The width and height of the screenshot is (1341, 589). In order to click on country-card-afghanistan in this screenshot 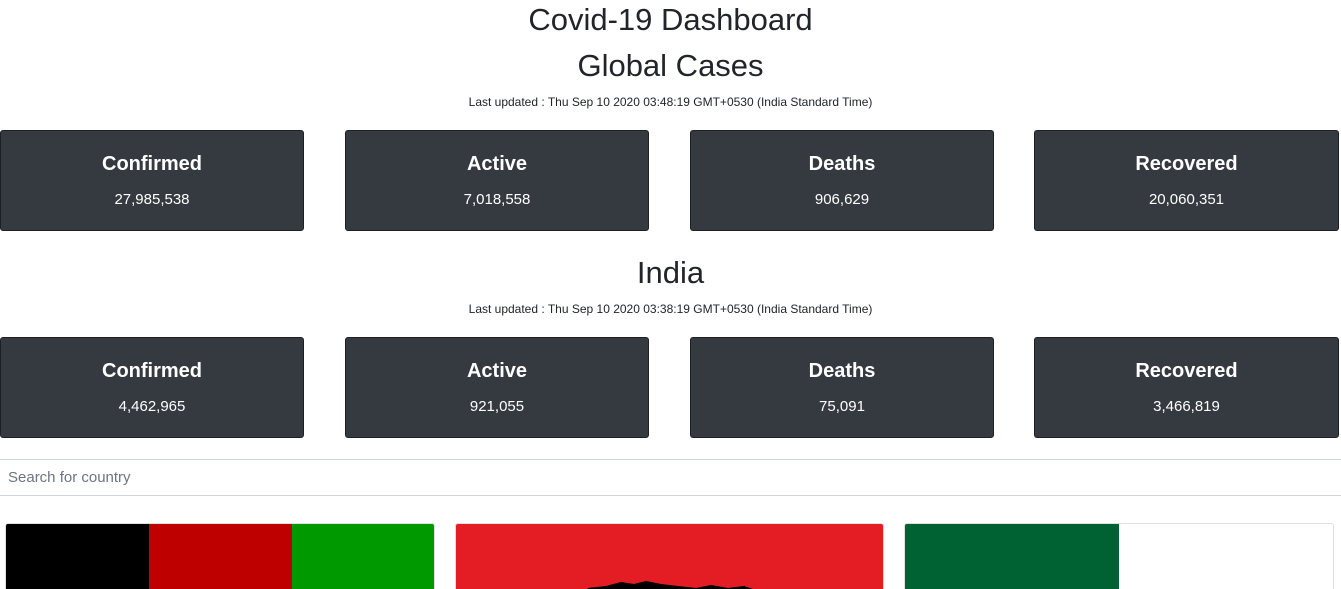, I will do `click(220, 556)`.